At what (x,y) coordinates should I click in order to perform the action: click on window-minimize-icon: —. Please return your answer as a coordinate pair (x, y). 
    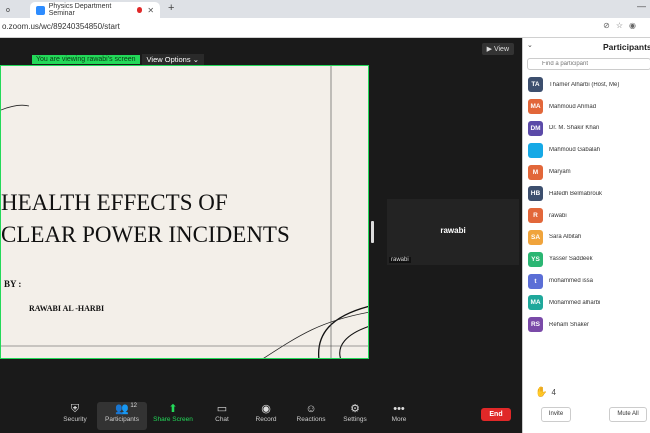
    Looking at the image, I should click on (641, 6).